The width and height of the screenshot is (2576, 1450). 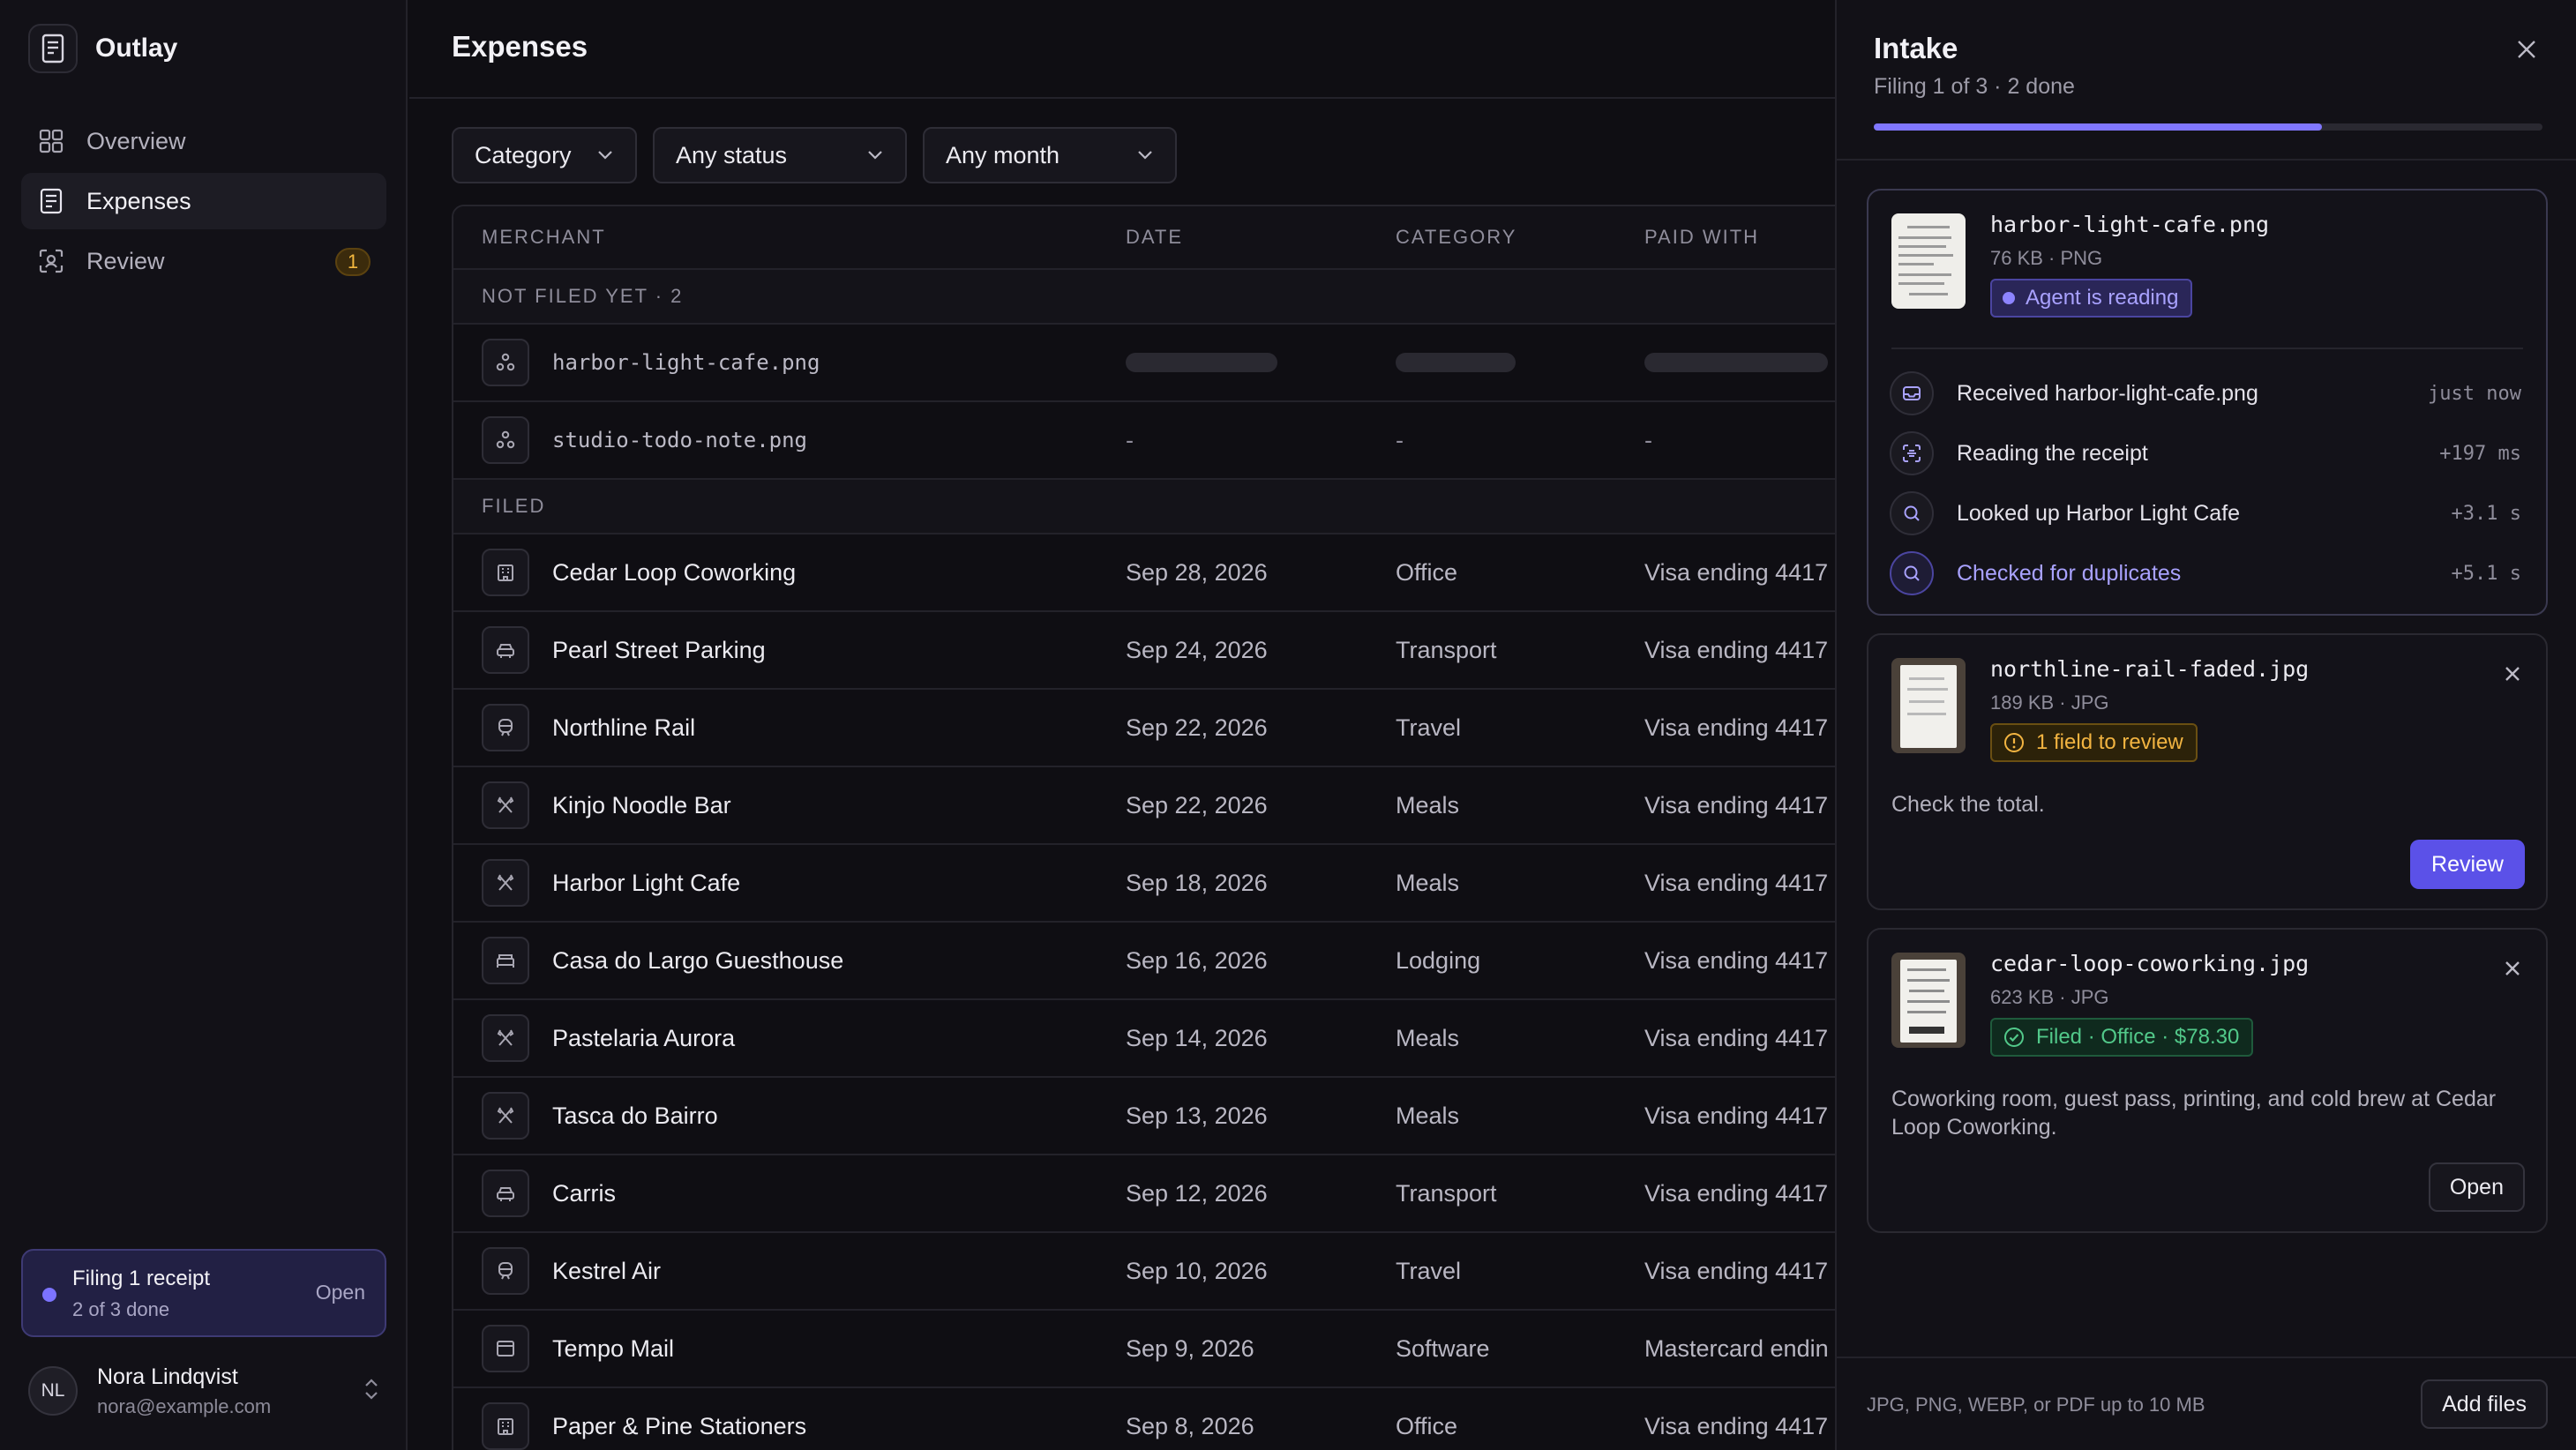 What do you see at coordinates (544, 237) in the screenshot?
I see `column-merchant: MERCHANT` at bounding box center [544, 237].